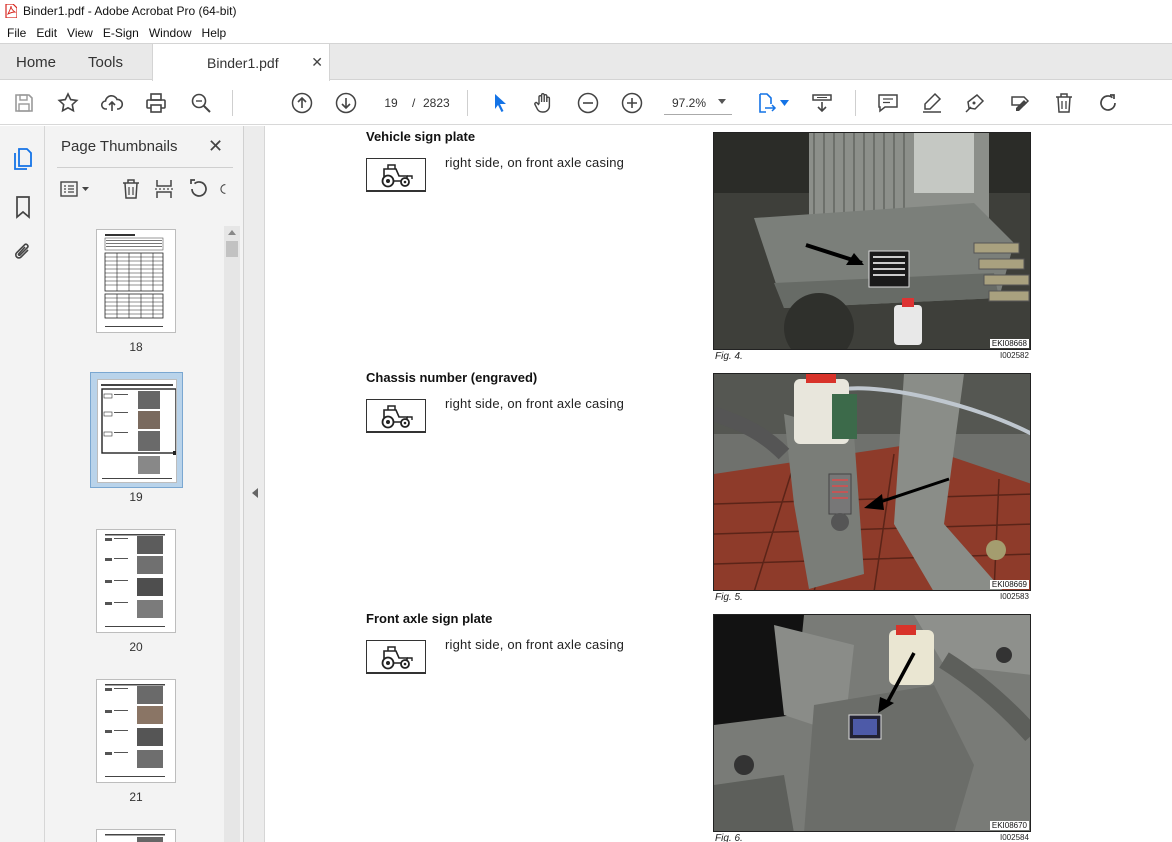 The image size is (1172, 842). Describe the element at coordinates (36, 62) in the screenshot. I see `tab-home: Home` at that location.